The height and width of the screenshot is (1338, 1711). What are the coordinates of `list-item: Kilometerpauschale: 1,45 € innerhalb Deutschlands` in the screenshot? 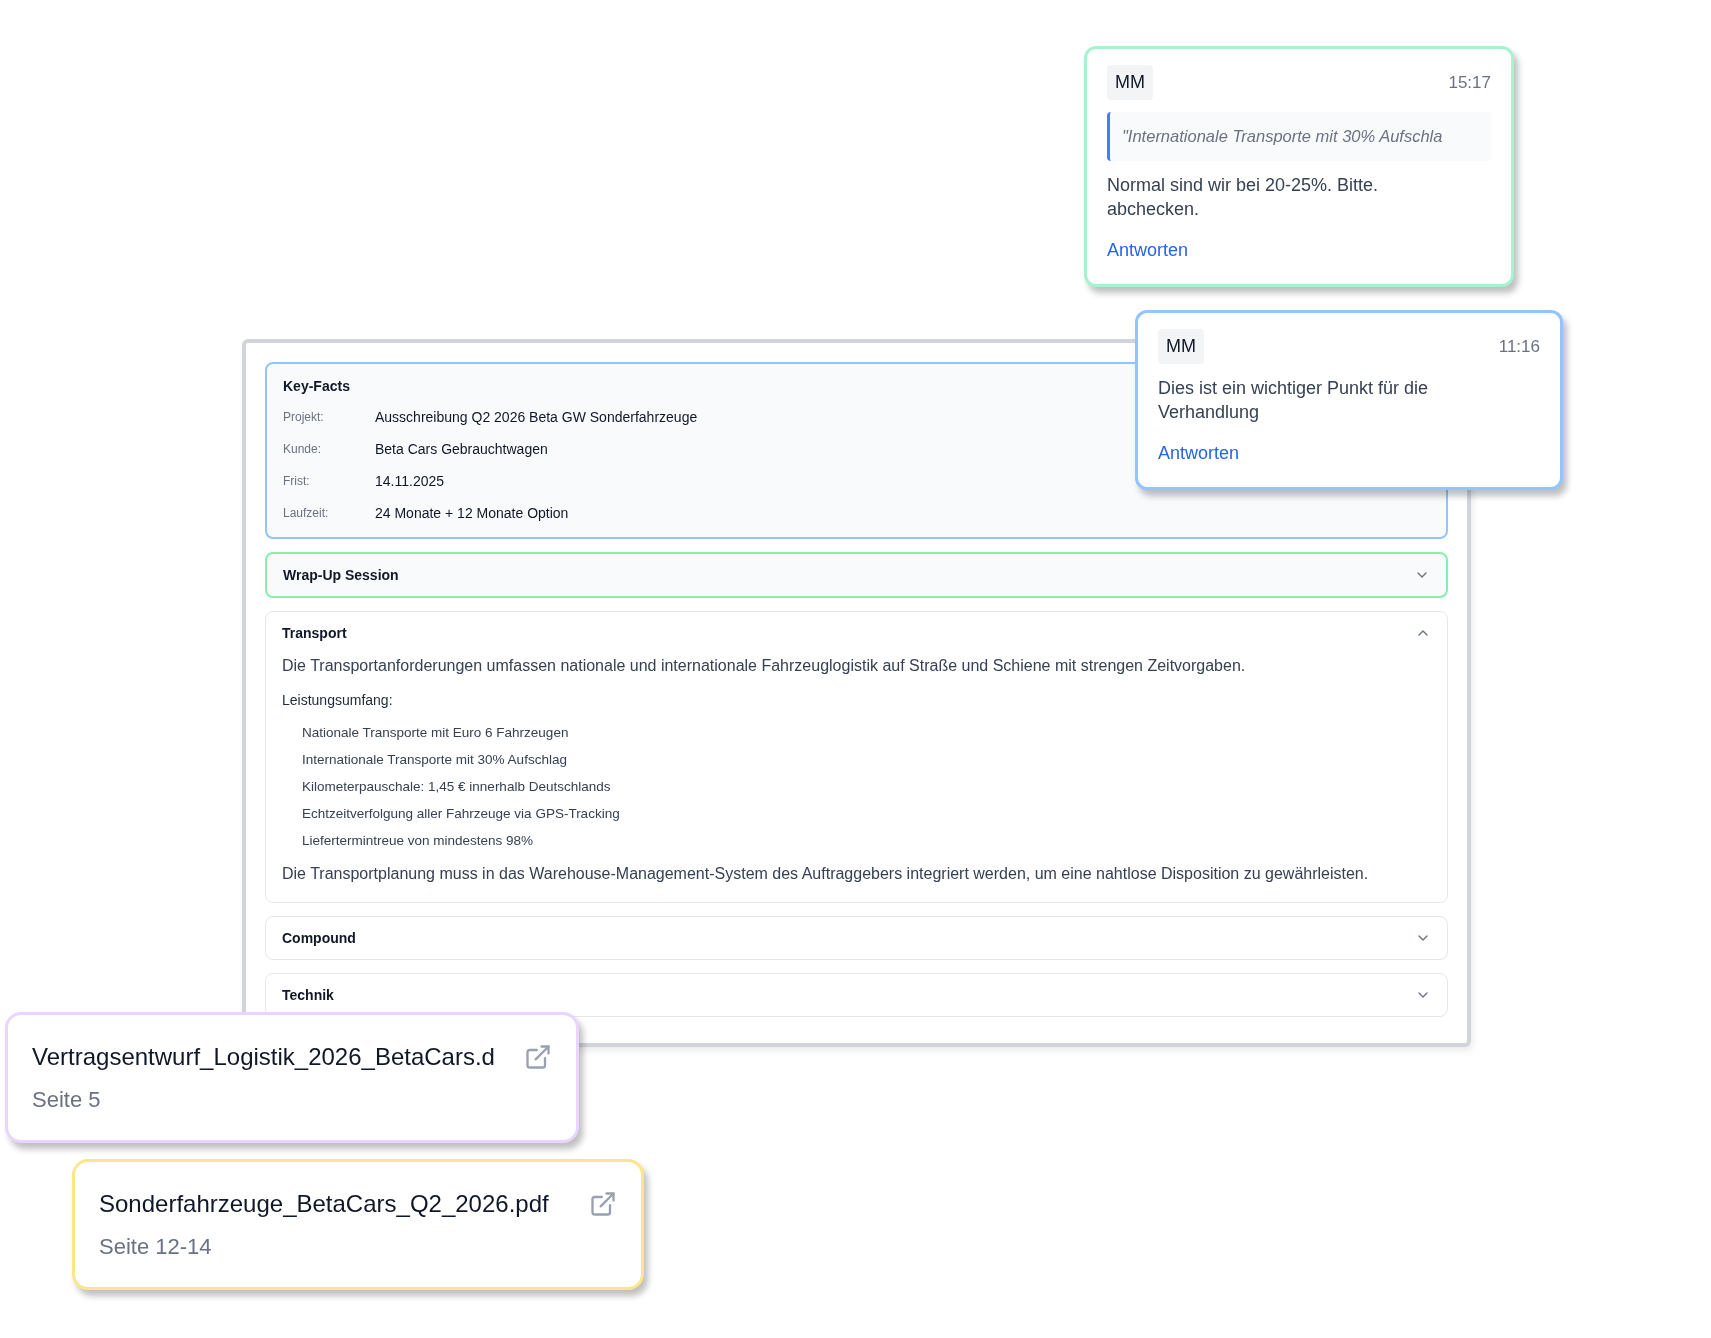 It's located at (456, 787).